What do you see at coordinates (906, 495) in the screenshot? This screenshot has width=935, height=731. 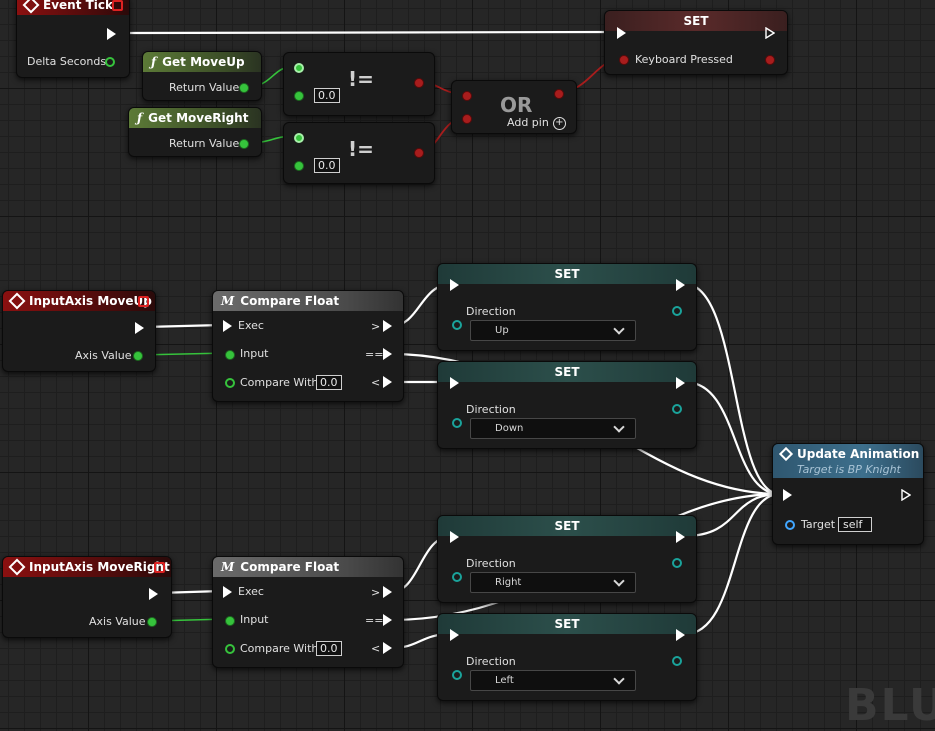 I see `update-animation-exec-out-pin` at bounding box center [906, 495].